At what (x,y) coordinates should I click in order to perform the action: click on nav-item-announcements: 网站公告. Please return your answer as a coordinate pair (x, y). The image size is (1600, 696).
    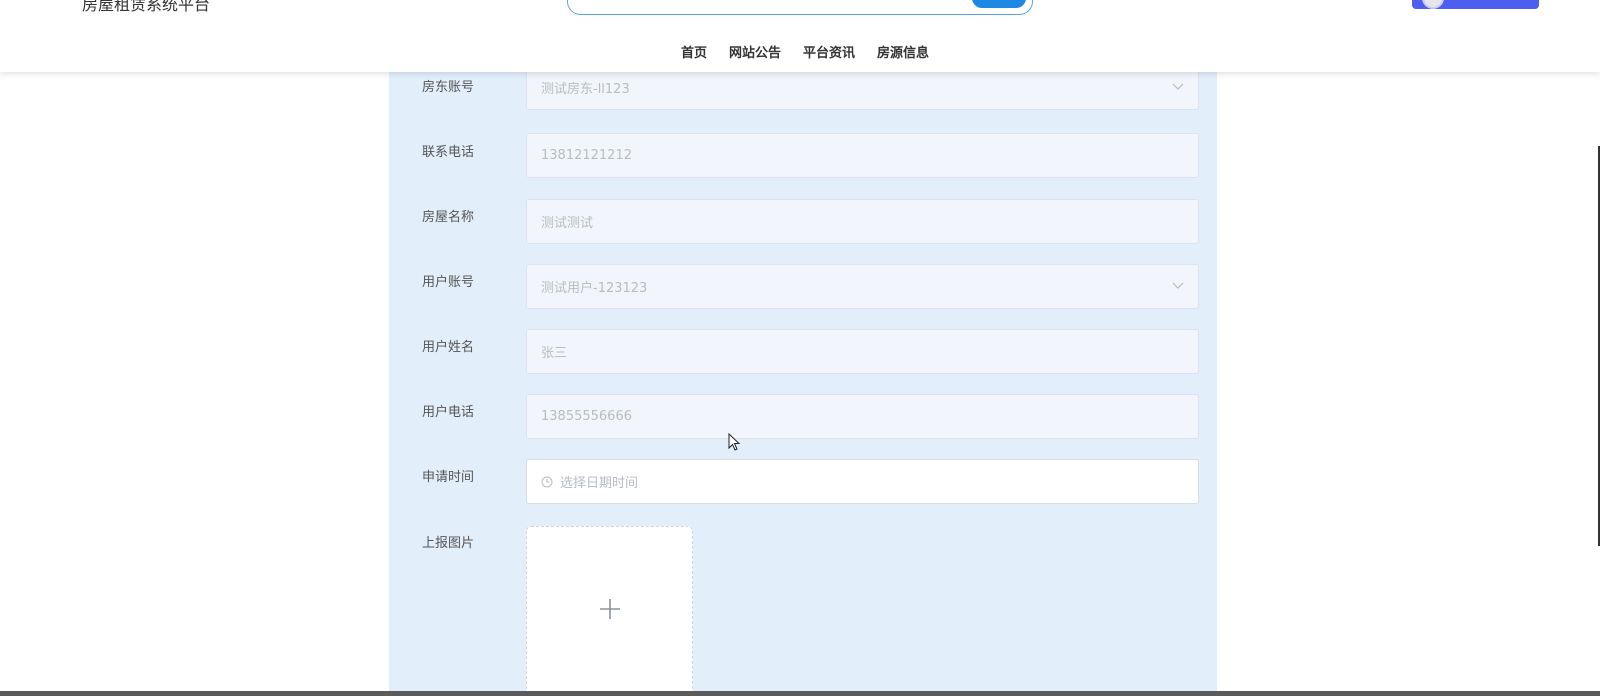
    Looking at the image, I should click on (755, 51).